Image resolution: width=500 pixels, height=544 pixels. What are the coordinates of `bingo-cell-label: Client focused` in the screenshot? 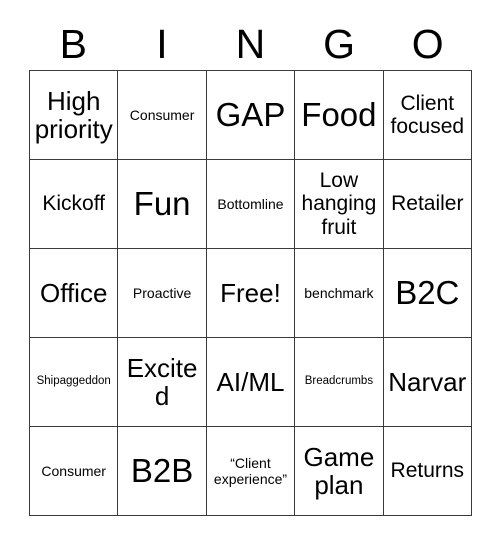 It's located at (427, 114).